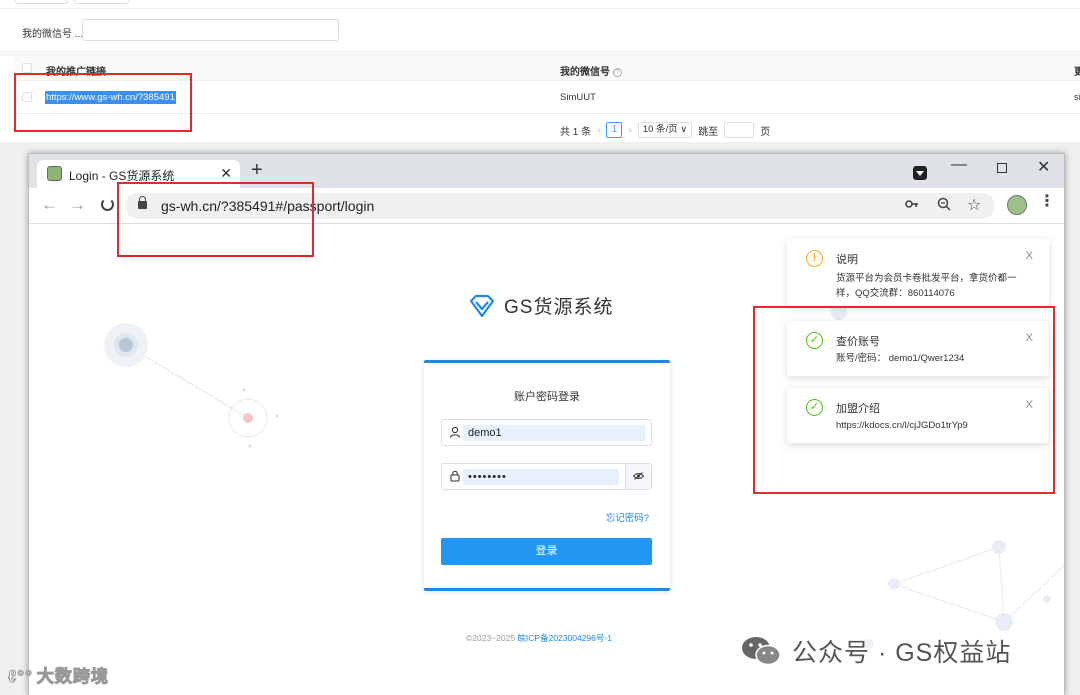  Describe the element at coordinates (226, 173) in the screenshot. I see `tab-close-icon: ✕` at that location.